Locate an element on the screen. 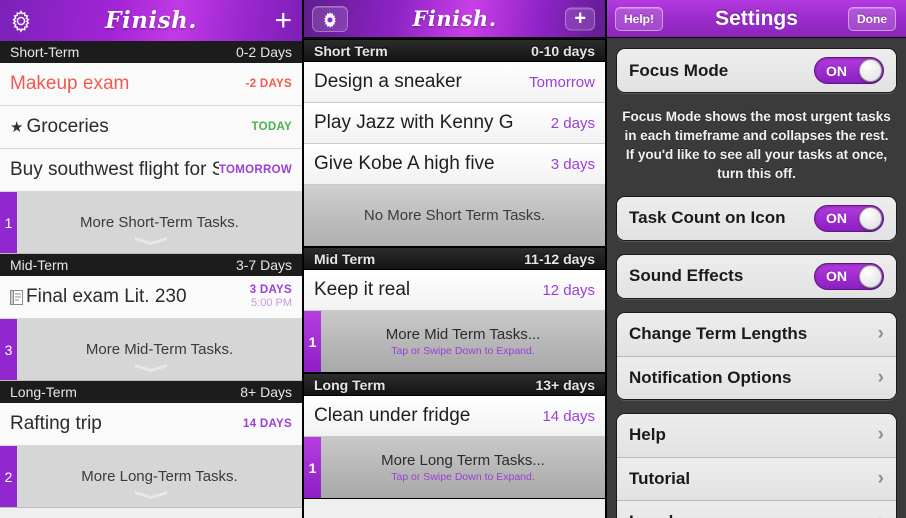  task-row: Design a sneaker Tomorrow is located at coordinates (454, 82).